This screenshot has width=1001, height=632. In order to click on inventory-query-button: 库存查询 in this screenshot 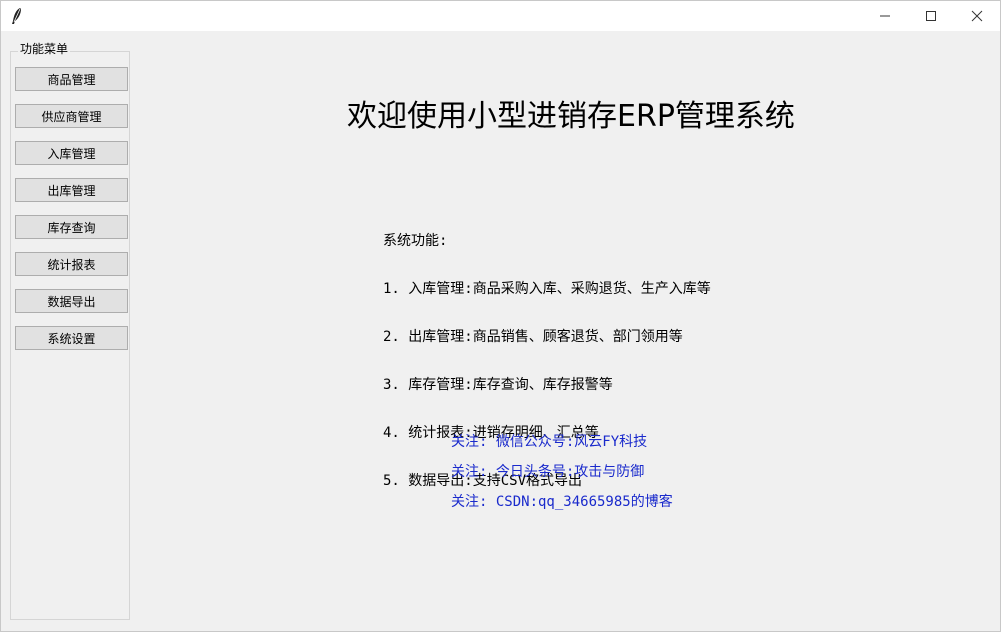, I will do `click(71, 227)`.